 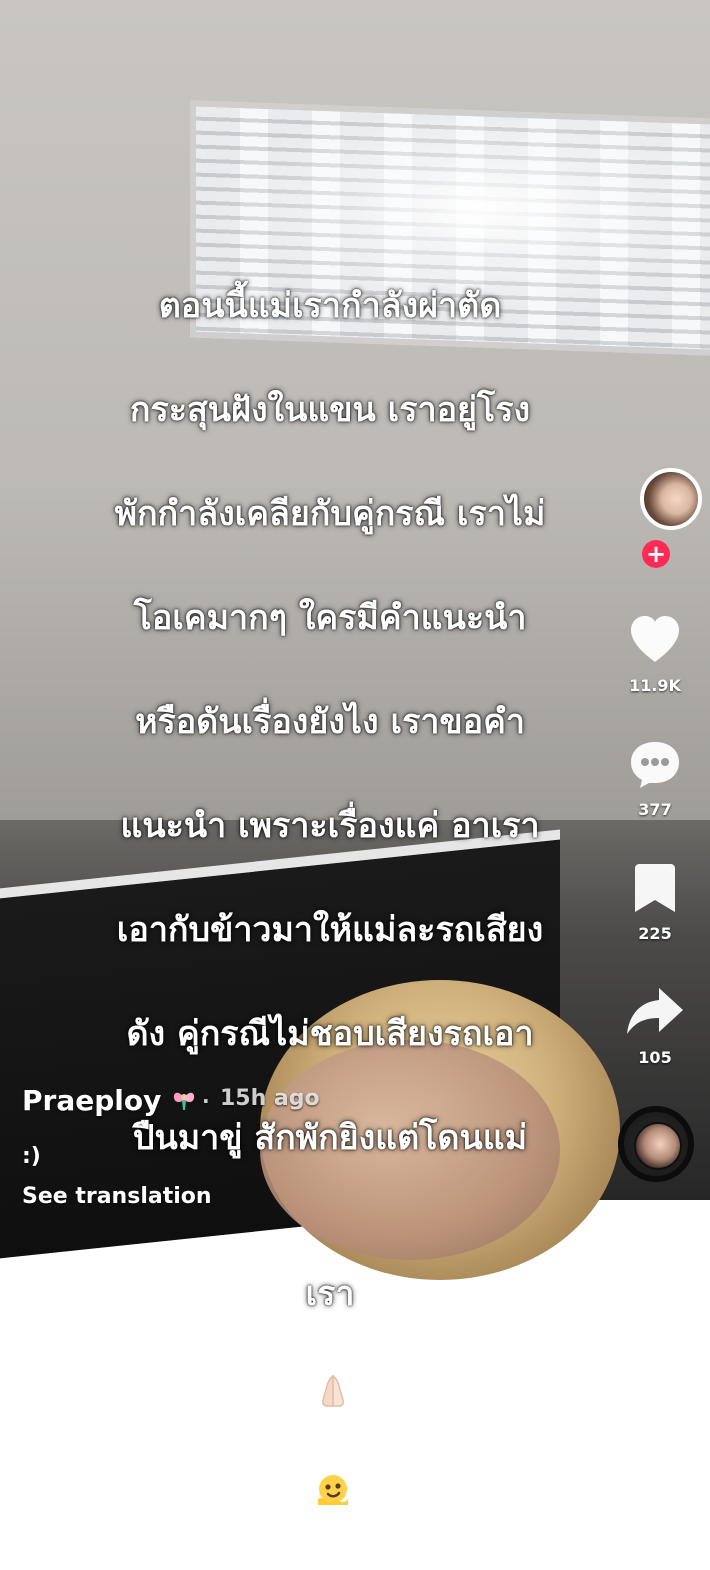 What do you see at coordinates (184, 1100) in the screenshot?
I see `fairy-icon` at bounding box center [184, 1100].